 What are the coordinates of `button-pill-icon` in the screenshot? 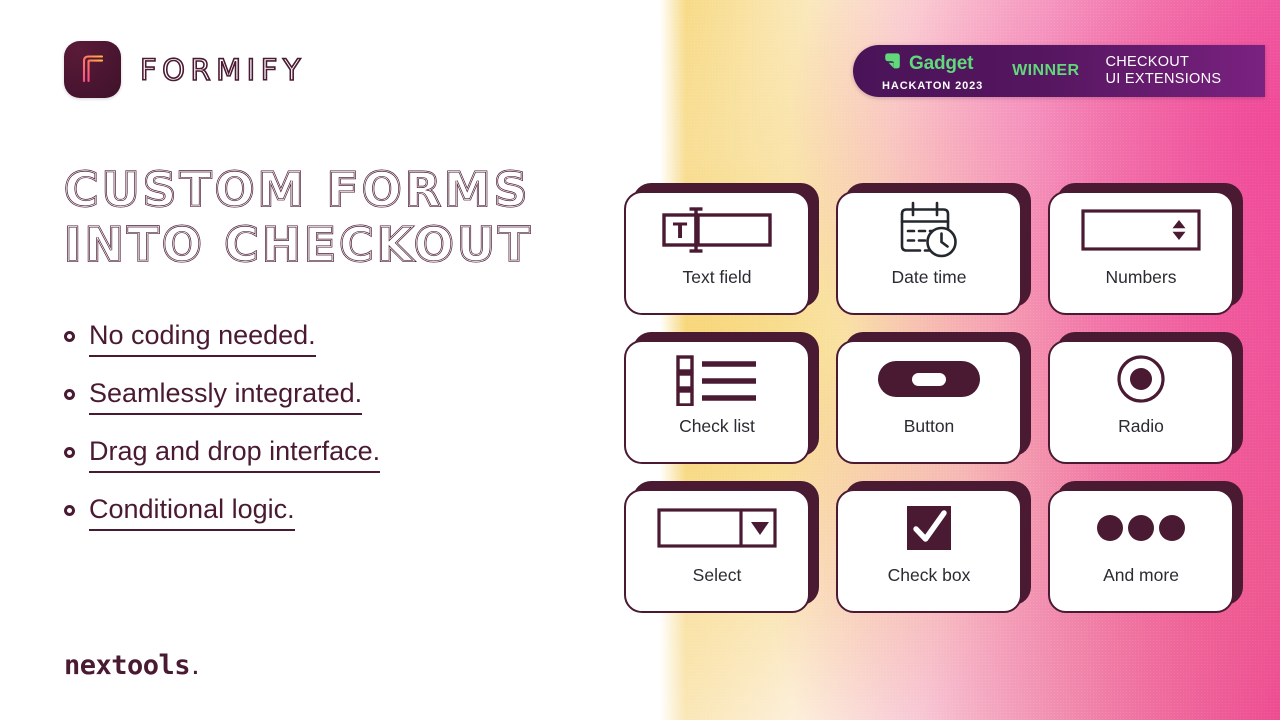 It's located at (929, 379).